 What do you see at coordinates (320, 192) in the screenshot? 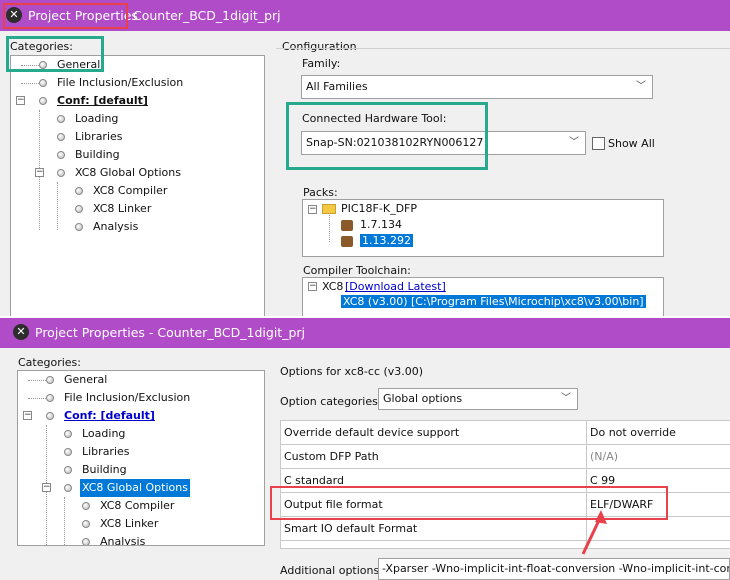
I see `packs-label: Packs:` at bounding box center [320, 192].